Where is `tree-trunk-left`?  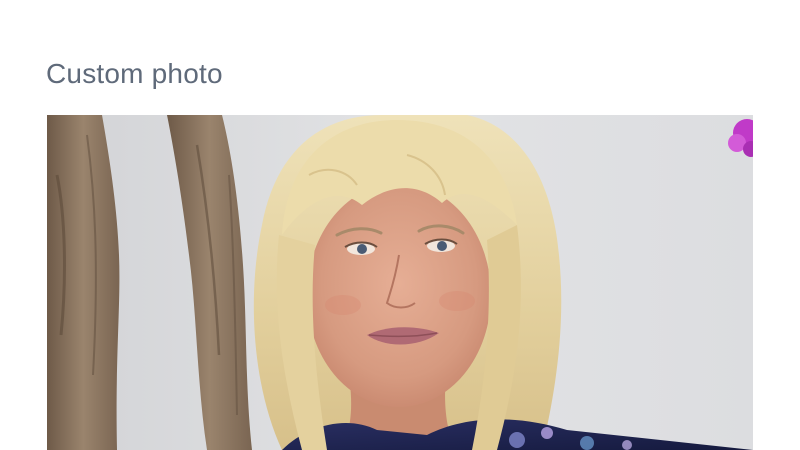 tree-trunk-left is located at coordinates (83, 282).